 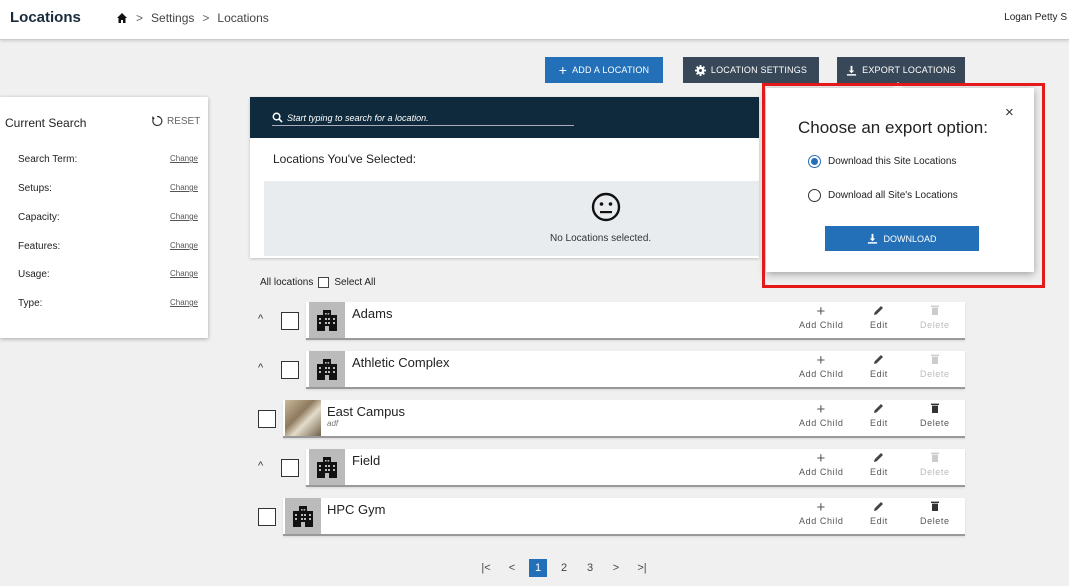 What do you see at coordinates (700, 70) in the screenshot?
I see `gear-icon` at bounding box center [700, 70].